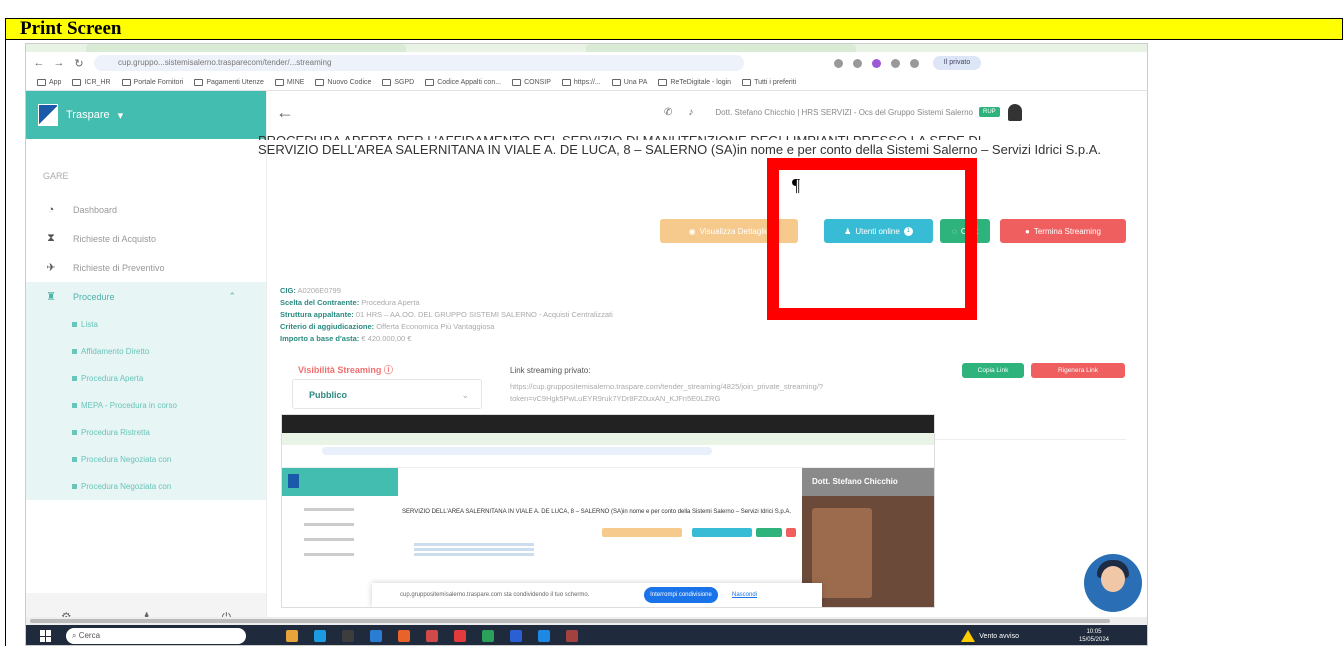 Image resolution: width=1343 pixels, height=646 pixels. What do you see at coordinates (146, 378) in the screenshot?
I see `sidebar-subitem: Procedura Aperta` at bounding box center [146, 378].